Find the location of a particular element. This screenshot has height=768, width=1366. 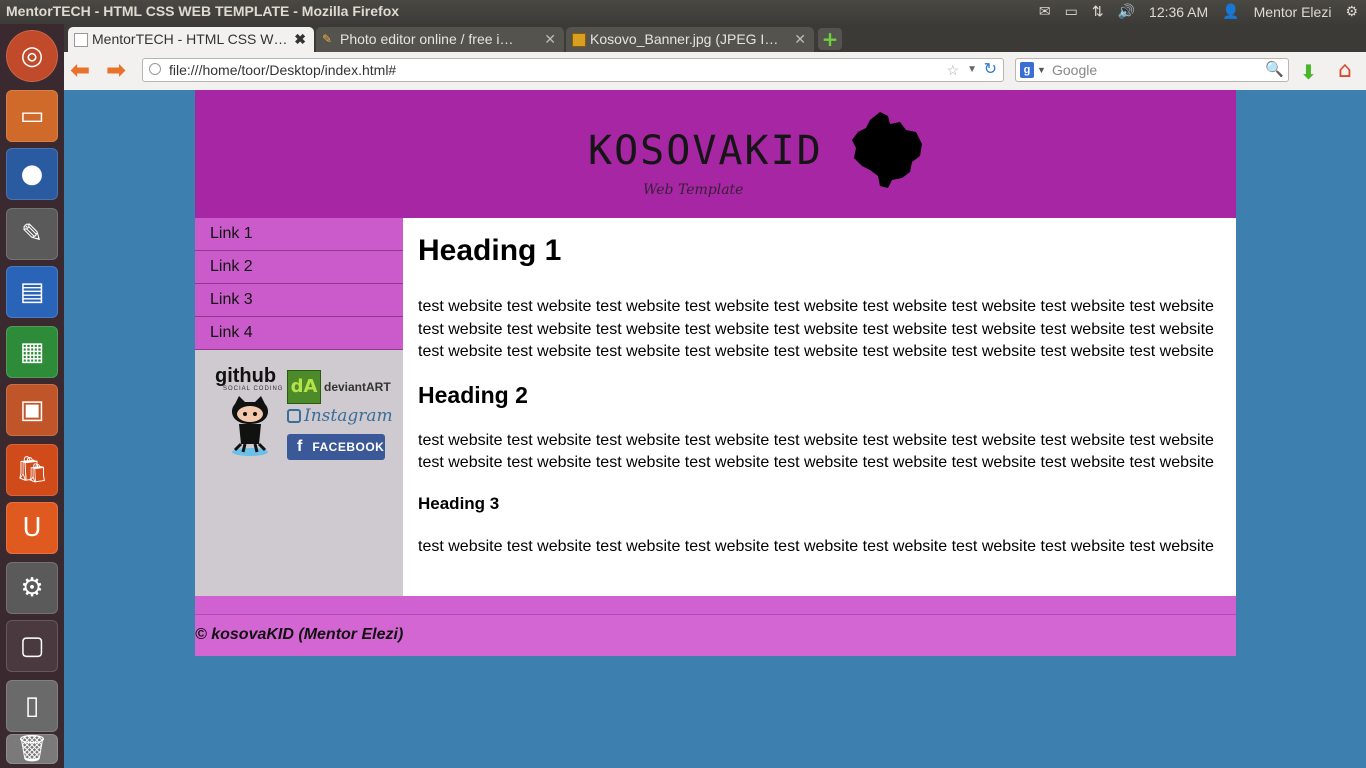

url-text: file:///home/toor/Desktop/index.html# is located at coordinates (283, 70).